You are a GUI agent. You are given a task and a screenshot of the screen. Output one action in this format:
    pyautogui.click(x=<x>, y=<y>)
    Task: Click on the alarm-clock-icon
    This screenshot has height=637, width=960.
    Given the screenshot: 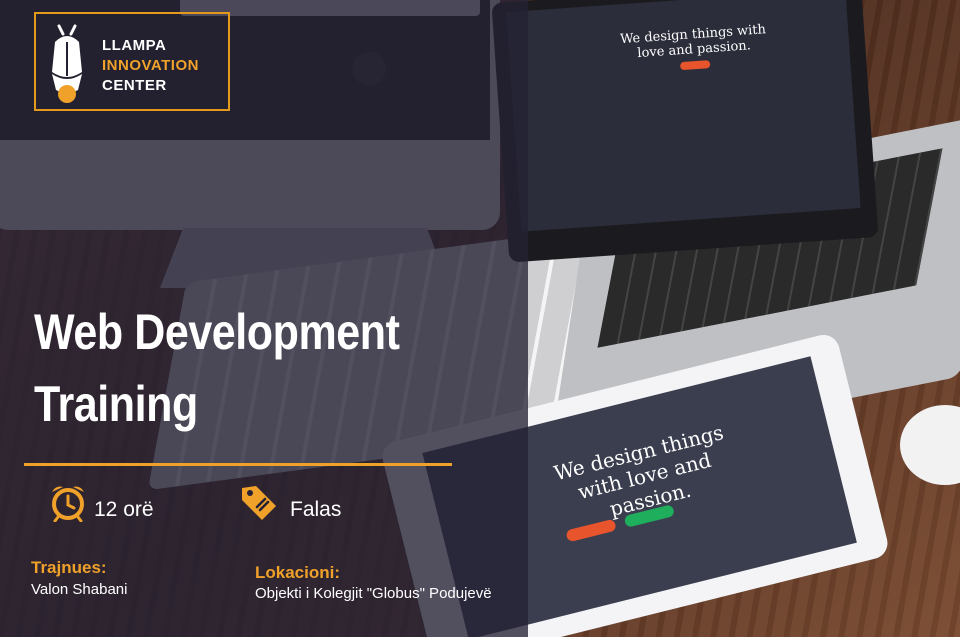 What is the action you would take?
    pyautogui.click(x=68, y=504)
    